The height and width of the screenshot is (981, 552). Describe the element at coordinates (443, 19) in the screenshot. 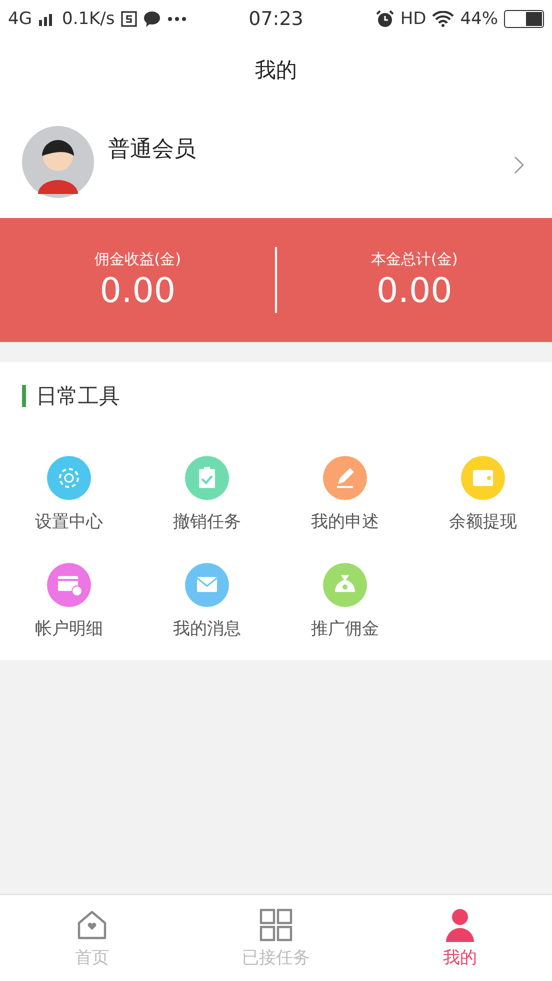

I see `wifi-icon` at that location.